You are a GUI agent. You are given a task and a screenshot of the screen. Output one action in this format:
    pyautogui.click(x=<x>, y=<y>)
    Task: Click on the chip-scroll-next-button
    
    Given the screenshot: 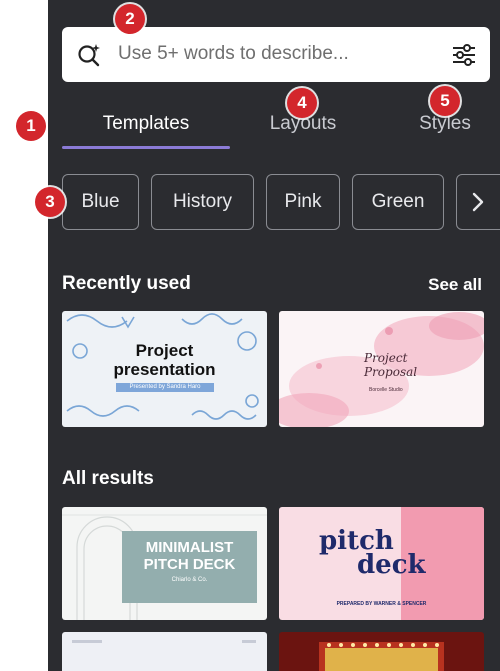 What is the action you would take?
    pyautogui.click(x=478, y=202)
    